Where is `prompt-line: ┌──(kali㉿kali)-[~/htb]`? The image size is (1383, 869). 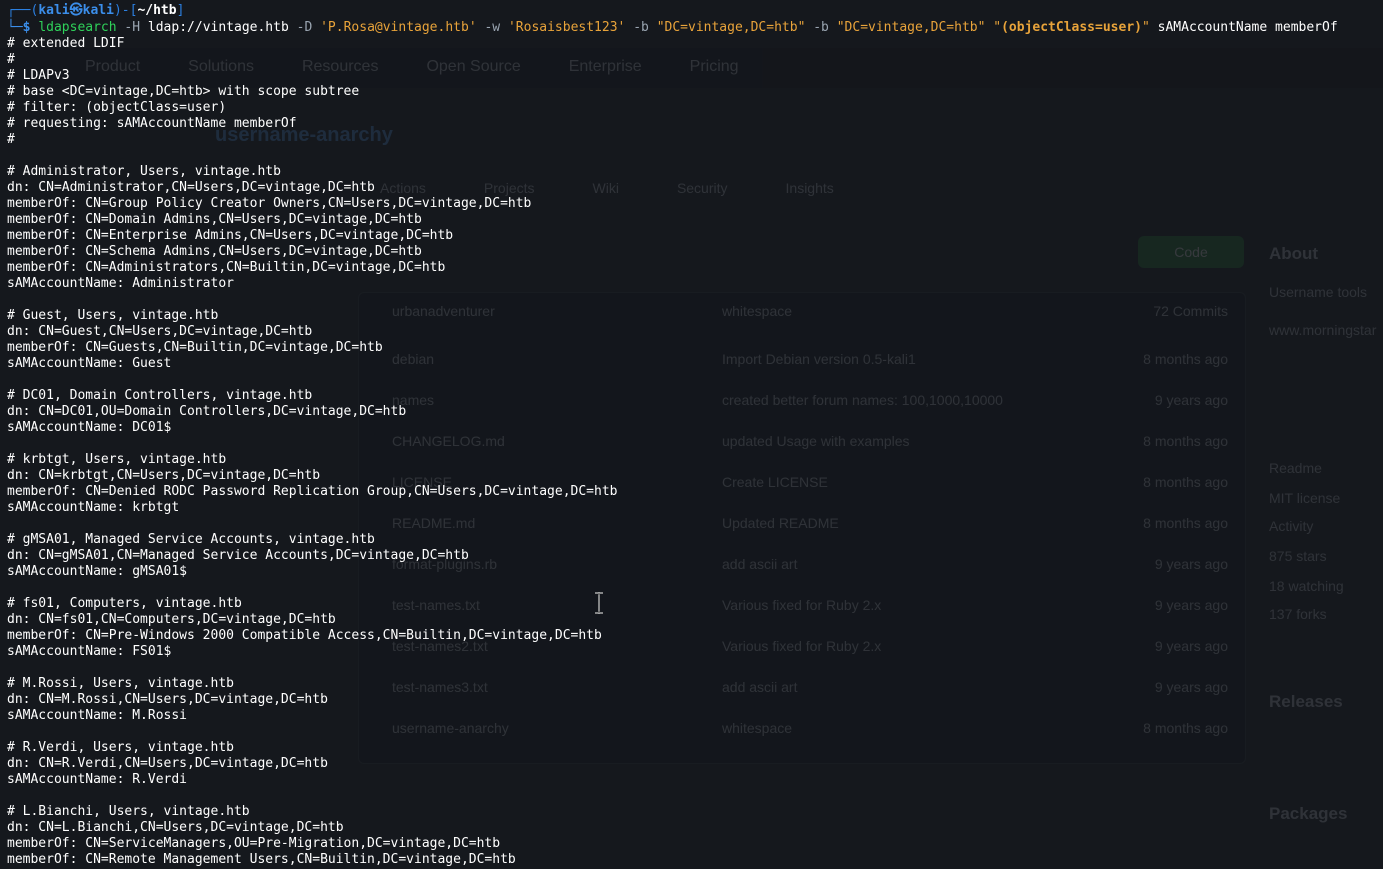
prompt-line: ┌──(kali㉿kali)-[~/htb] is located at coordinates (95, 11).